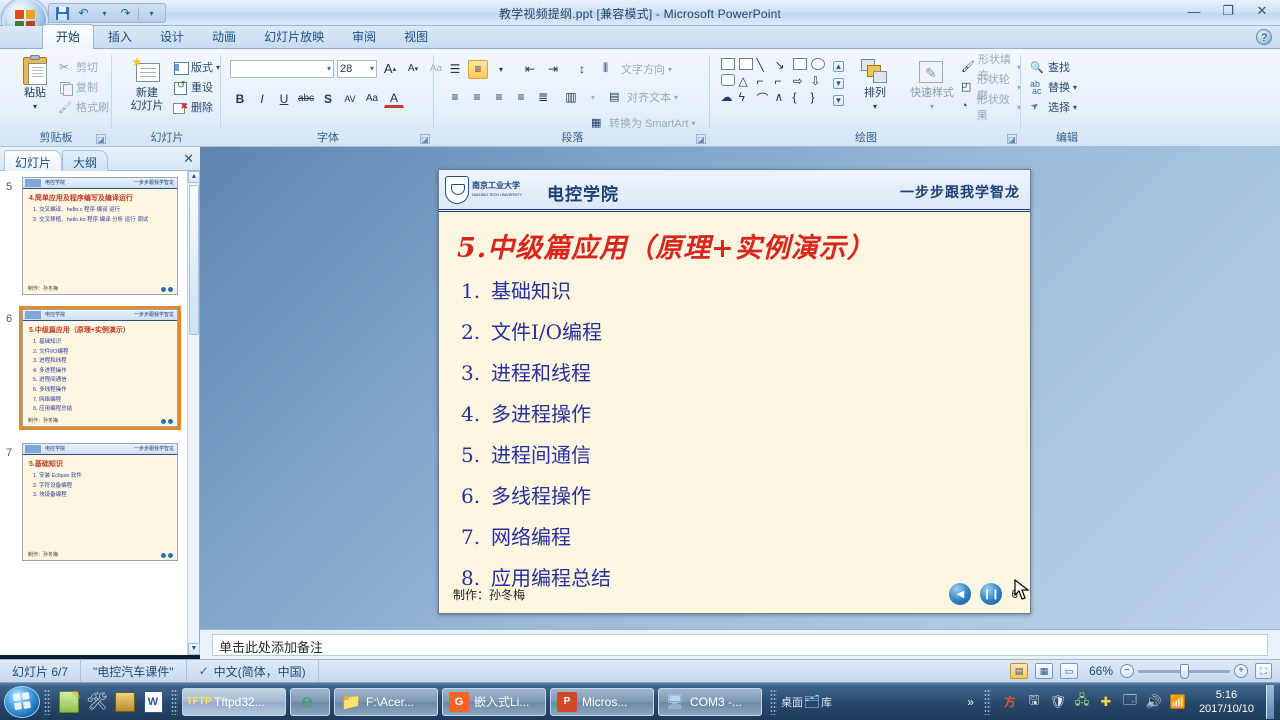 The width and height of the screenshot is (1280, 720). Describe the element at coordinates (35, 84) in the screenshot. I see `paste-button: 粘贴 ▾` at that location.